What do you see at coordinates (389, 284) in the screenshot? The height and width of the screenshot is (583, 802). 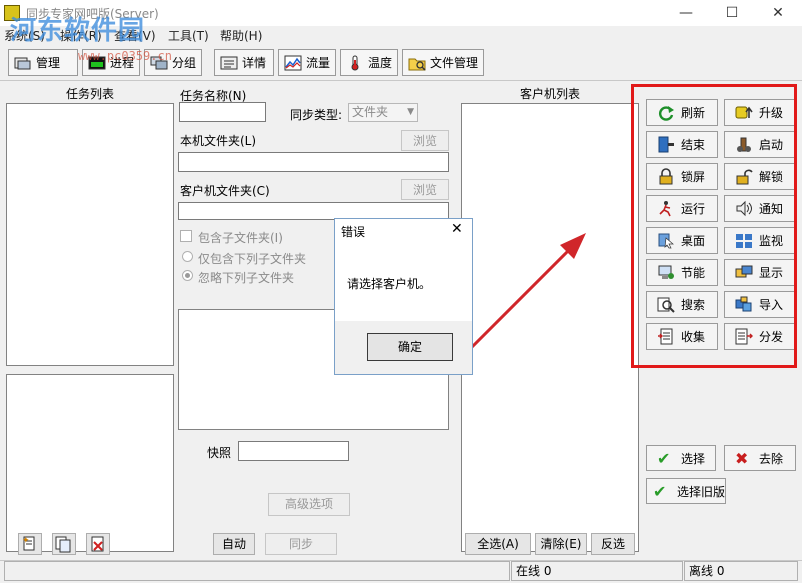 I see `dialog-message: 请选择客户机。` at bounding box center [389, 284].